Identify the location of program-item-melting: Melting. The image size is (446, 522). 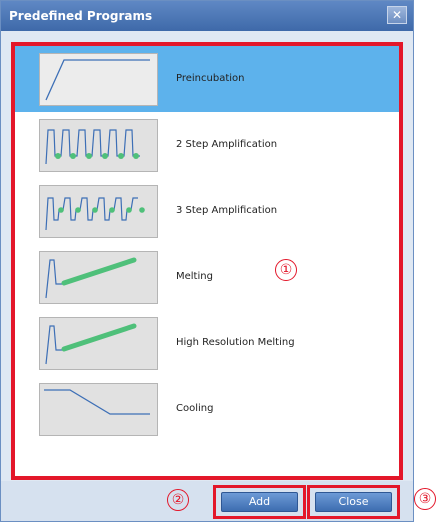
(207, 277).